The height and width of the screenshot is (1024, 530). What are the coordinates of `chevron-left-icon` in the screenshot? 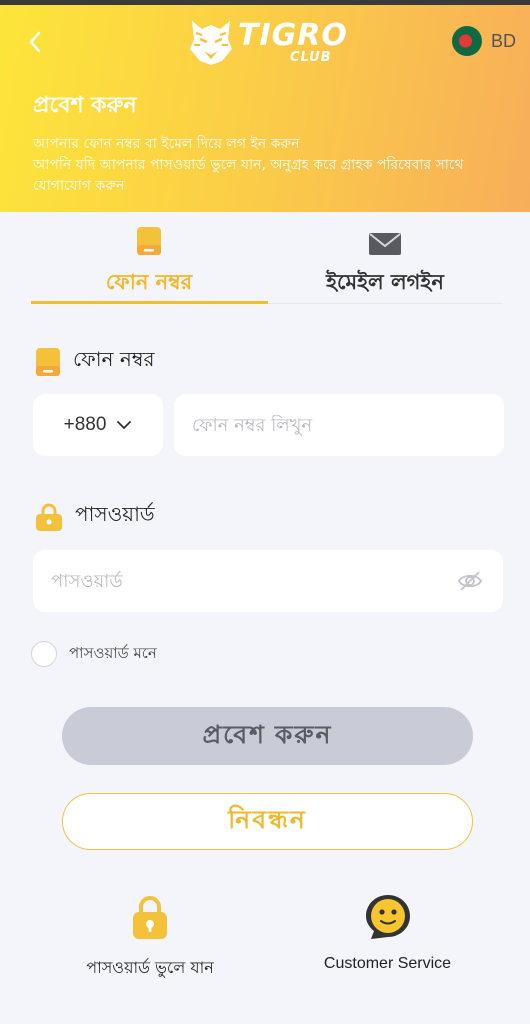 It's located at (35, 42).